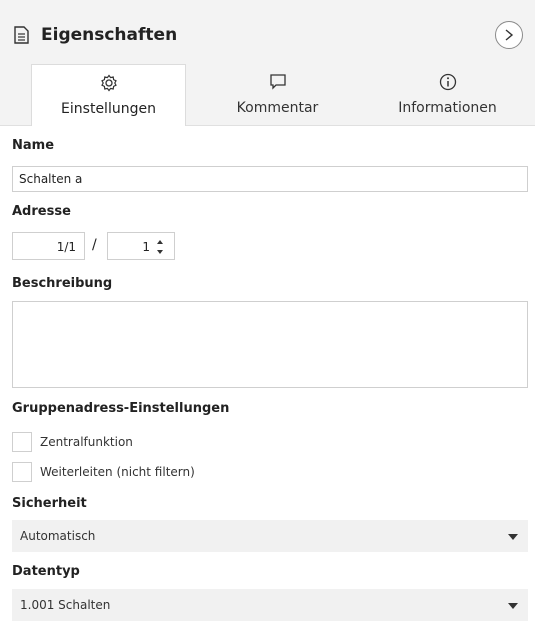 This screenshot has height=625, width=535. Describe the element at coordinates (86, 442) in the screenshot. I see `central-function-label: Zentralfunktion` at that location.